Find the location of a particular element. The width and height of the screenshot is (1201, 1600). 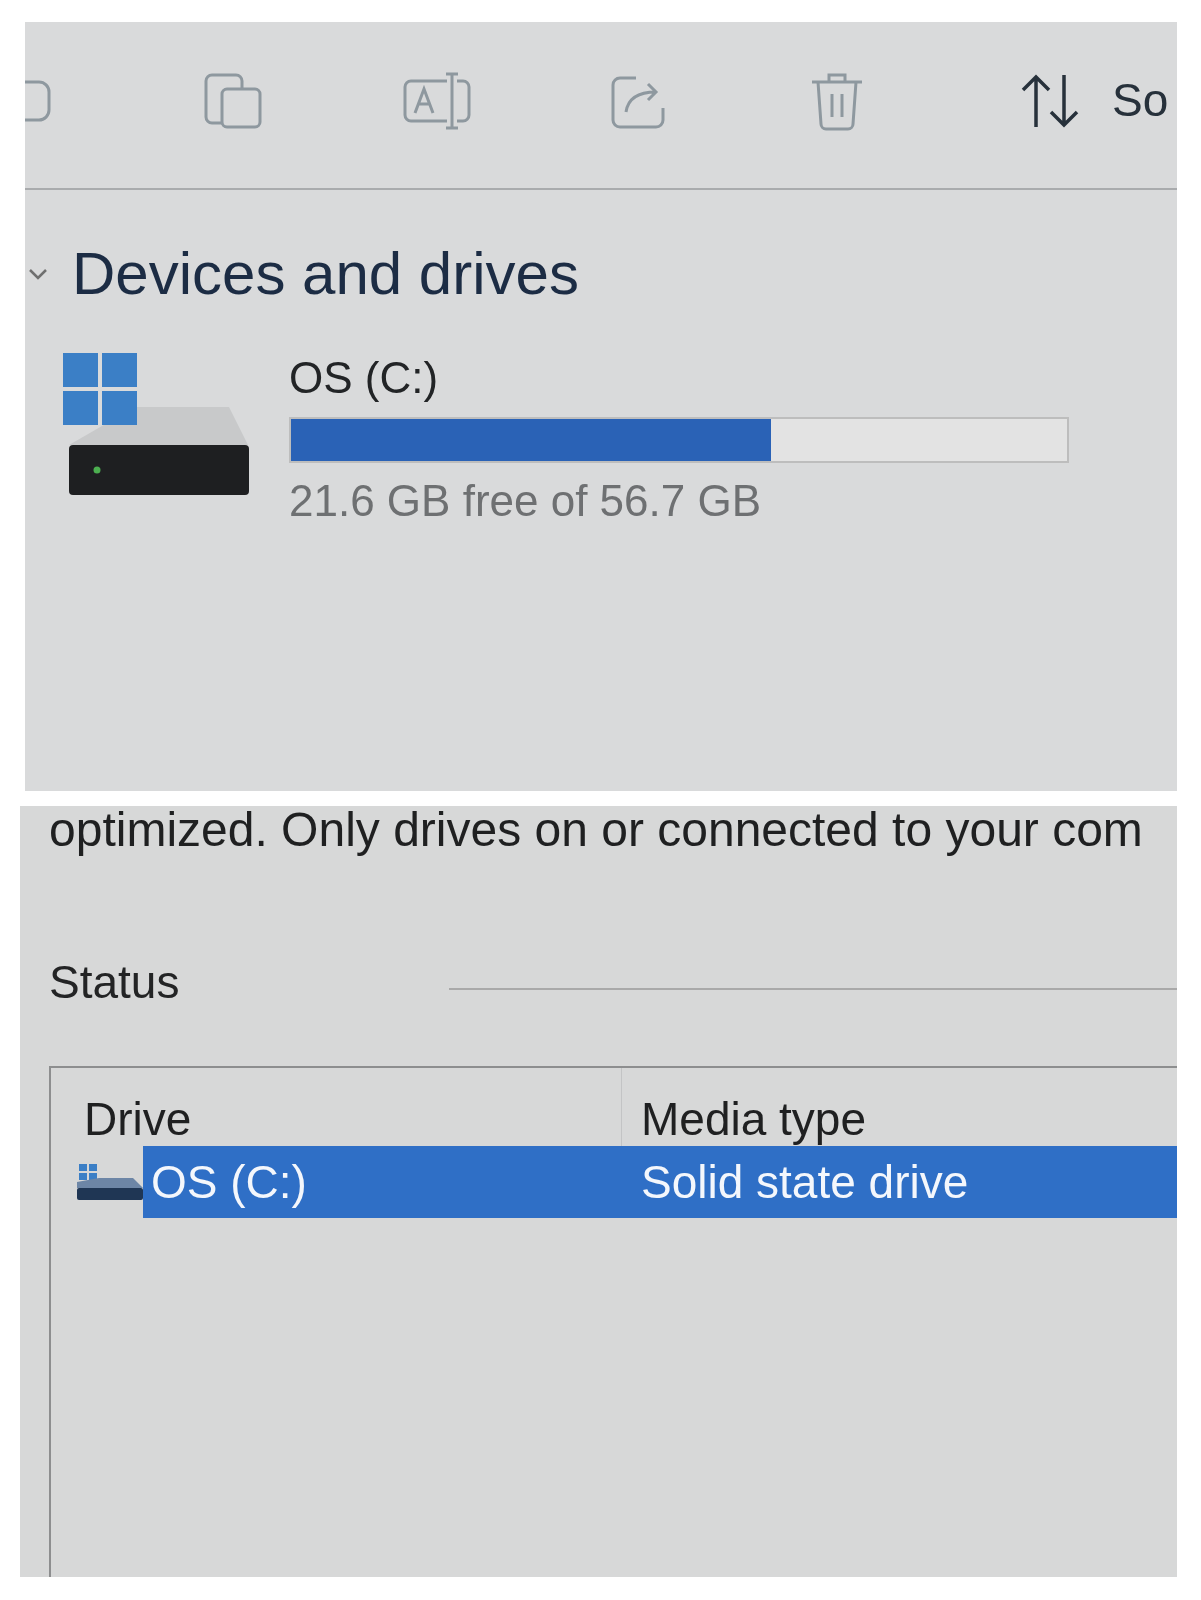

description-text: optimized. Only drives on or connected to your com is located at coordinates (596, 831).